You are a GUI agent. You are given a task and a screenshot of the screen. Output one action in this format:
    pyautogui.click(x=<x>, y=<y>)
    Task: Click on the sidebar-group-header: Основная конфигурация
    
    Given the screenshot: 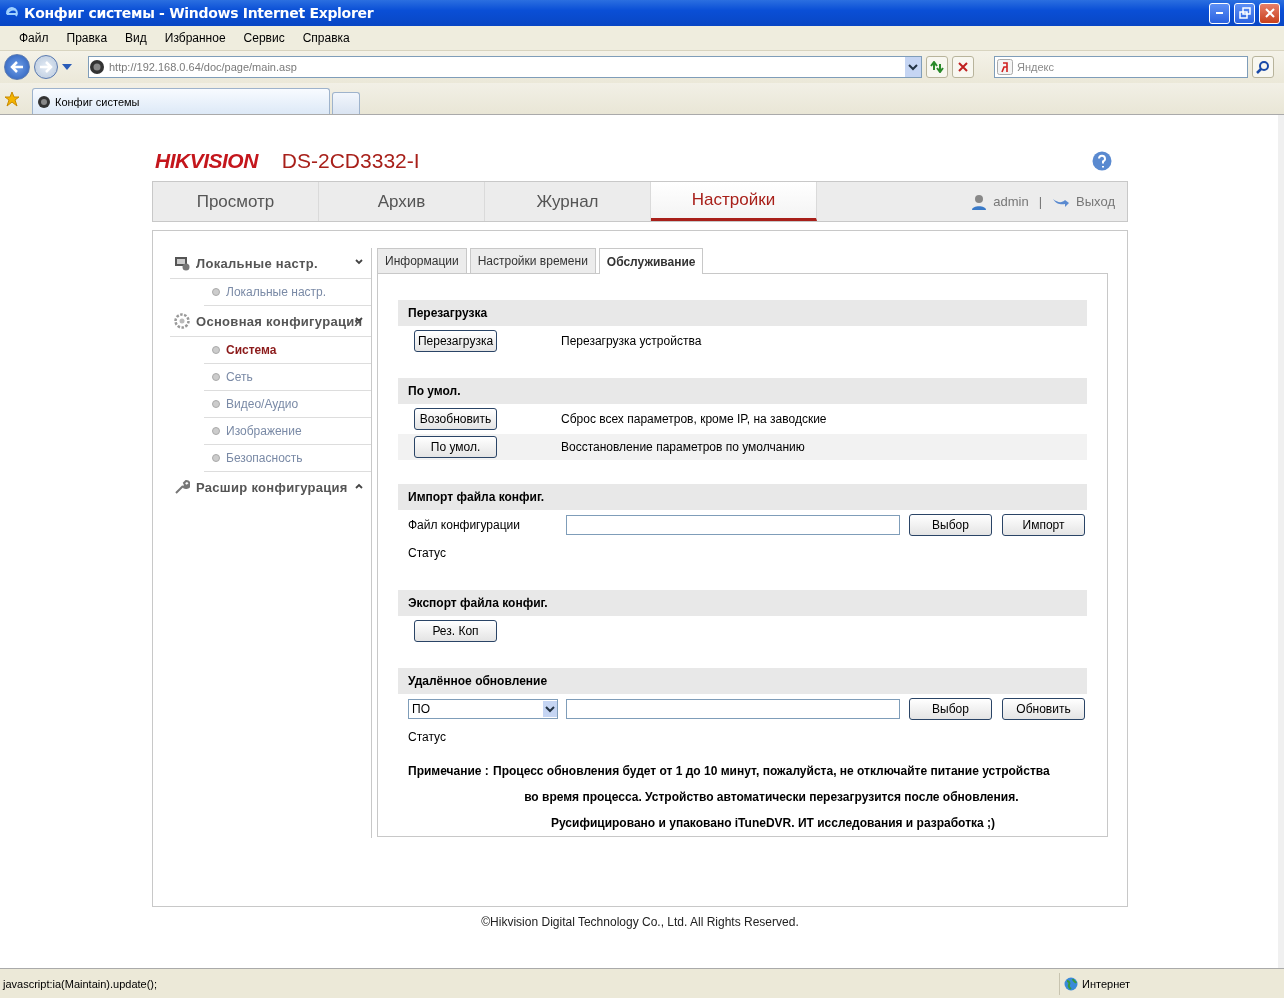 What is the action you would take?
    pyautogui.click(x=270, y=321)
    